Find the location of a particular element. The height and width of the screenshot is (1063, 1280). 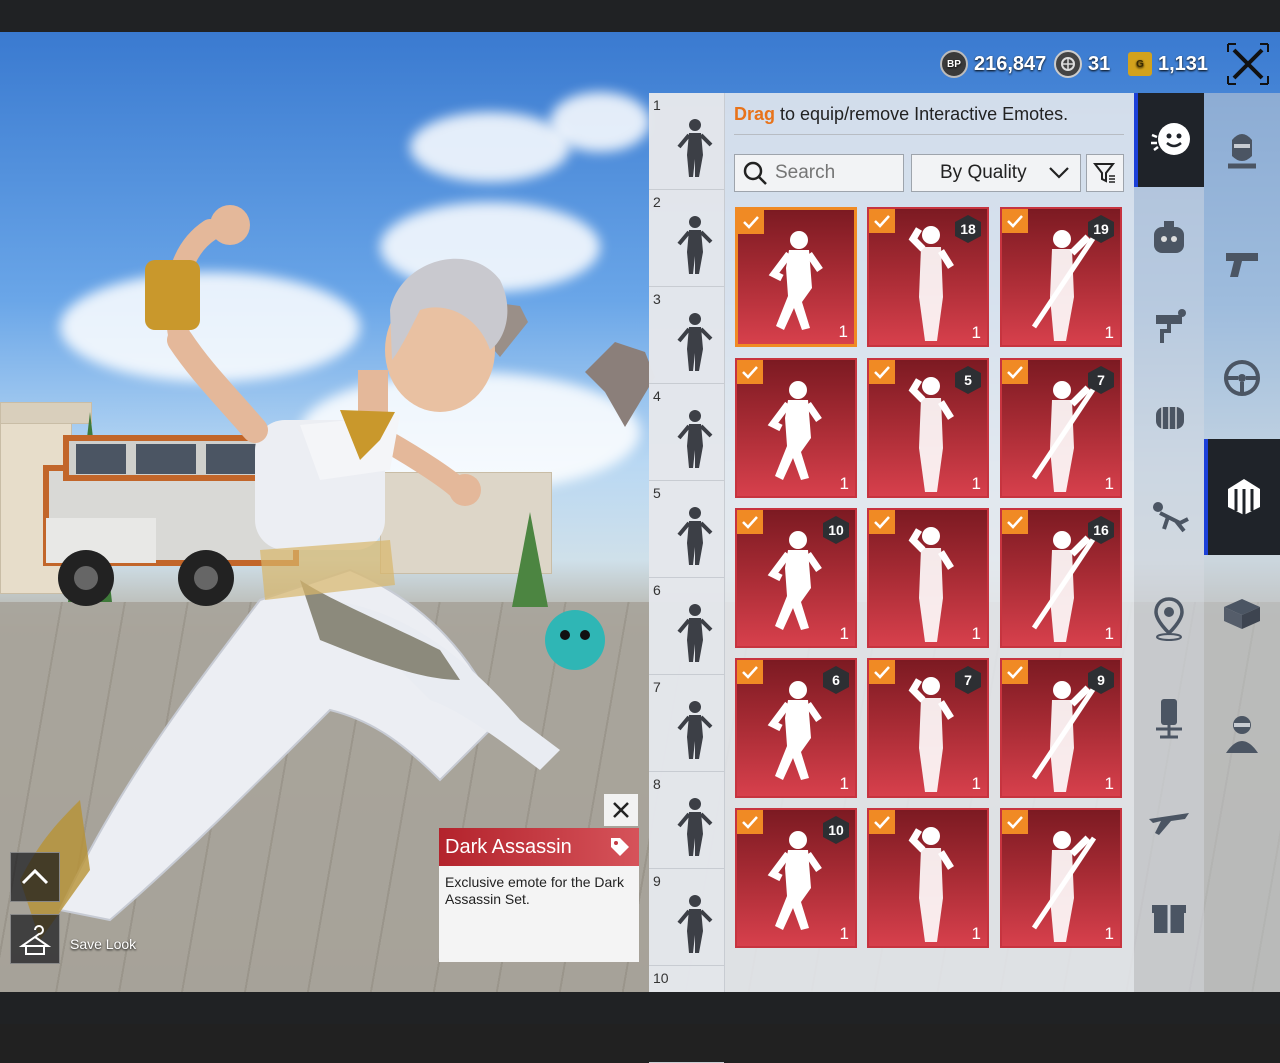

gold-g-coin-icon: G is located at coordinates (1140, 64).